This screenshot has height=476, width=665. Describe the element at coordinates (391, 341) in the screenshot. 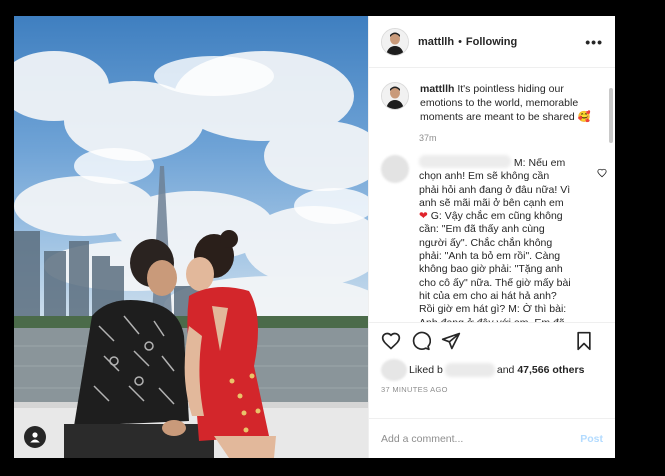

I see `like-heart-icon` at that location.